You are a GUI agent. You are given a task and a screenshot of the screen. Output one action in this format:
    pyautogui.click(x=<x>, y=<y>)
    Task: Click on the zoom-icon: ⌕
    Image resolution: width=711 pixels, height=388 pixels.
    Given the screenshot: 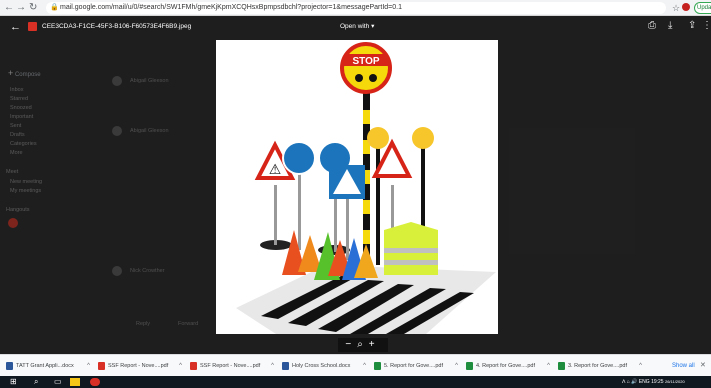 What is the action you would take?
    pyautogui.click(x=363, y=344)
    